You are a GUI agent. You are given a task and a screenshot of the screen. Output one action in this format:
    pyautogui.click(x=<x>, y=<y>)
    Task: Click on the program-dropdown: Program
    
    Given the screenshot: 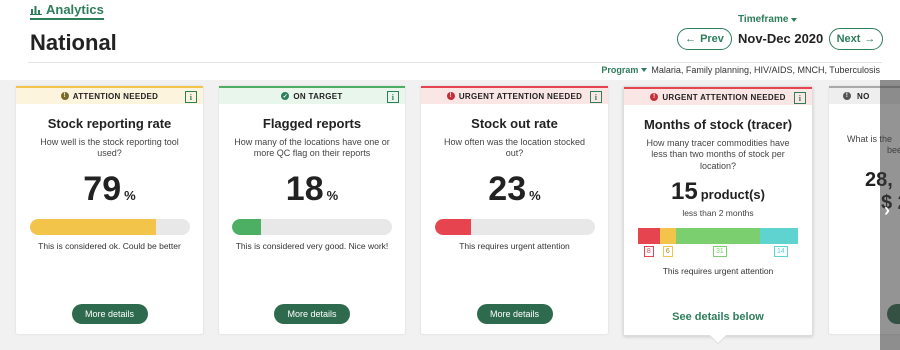 What is the action you would take?
    pyautogui.click(x=624, y=70)
    